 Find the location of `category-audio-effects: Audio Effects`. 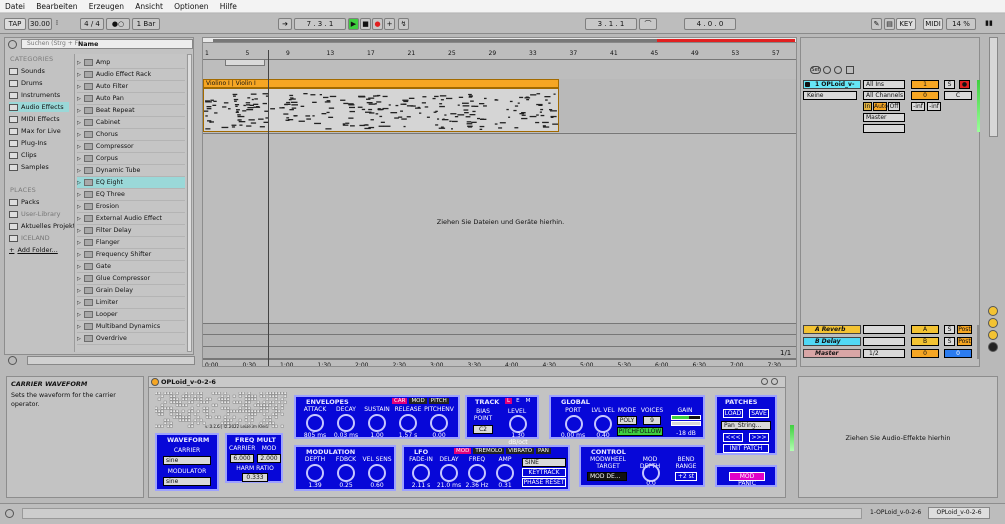

category-audio-effects: Audio Effects is located at coordinates (39, 107).